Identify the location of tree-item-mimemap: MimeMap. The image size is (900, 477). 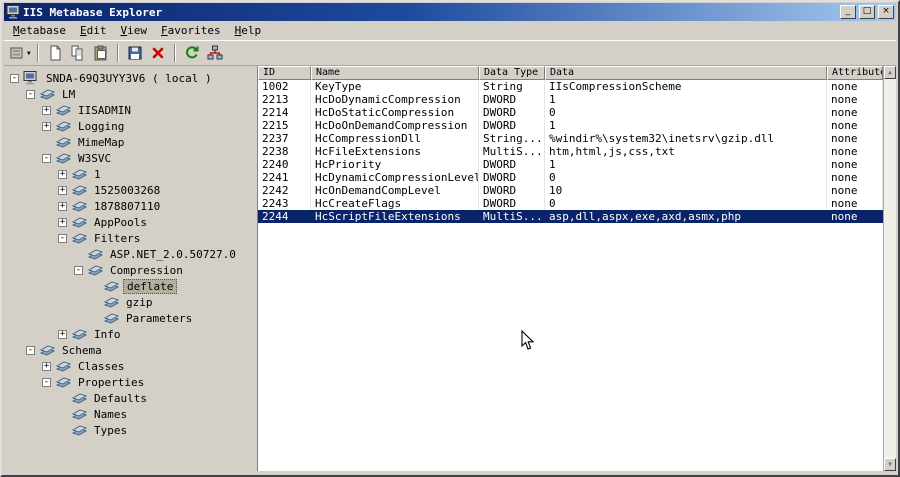
(132, 142).